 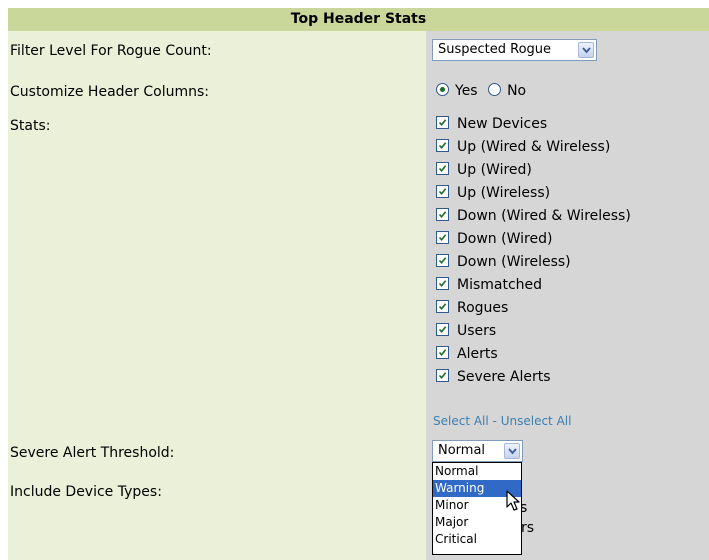 I want to click on partially-hidden-text: rs, so click(x=528, y=528).